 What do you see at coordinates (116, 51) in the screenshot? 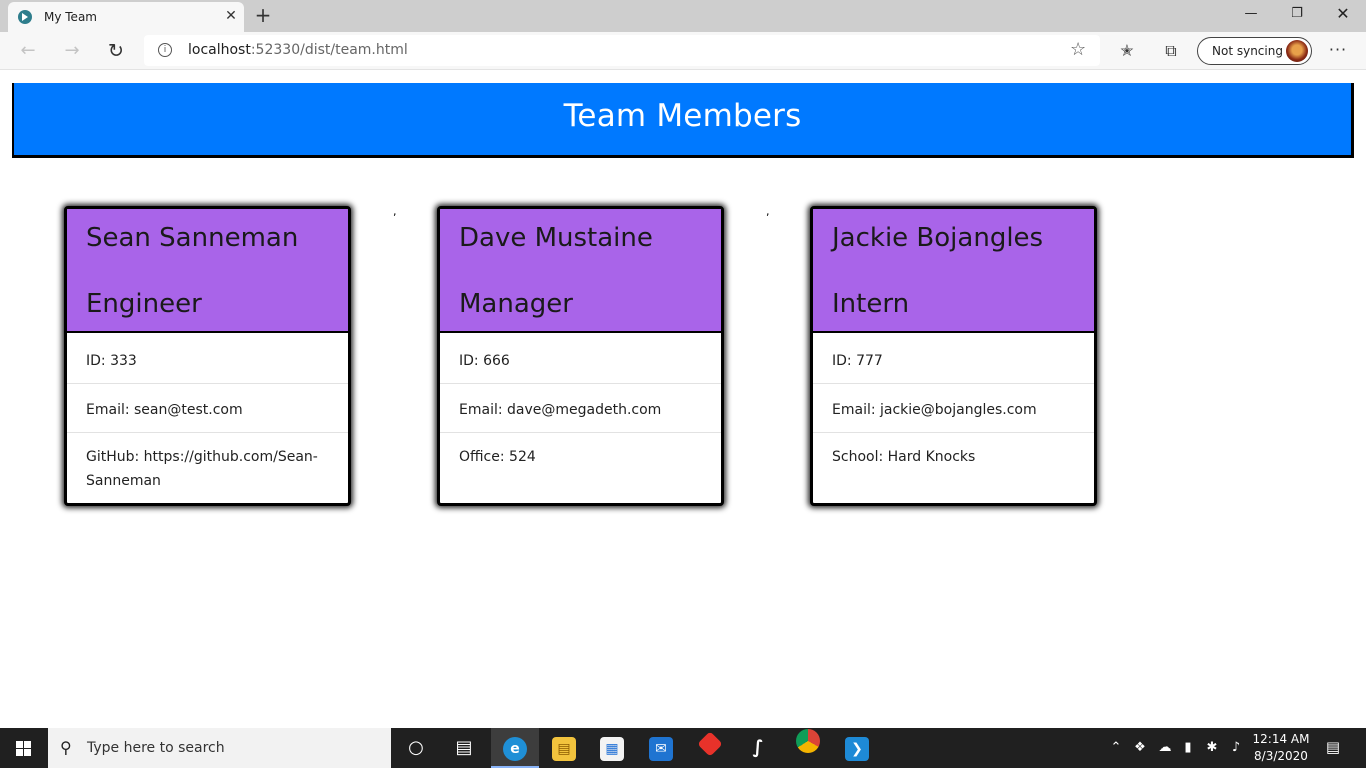
I see `refresh-button: ↻` at bounding box center [116, 51].